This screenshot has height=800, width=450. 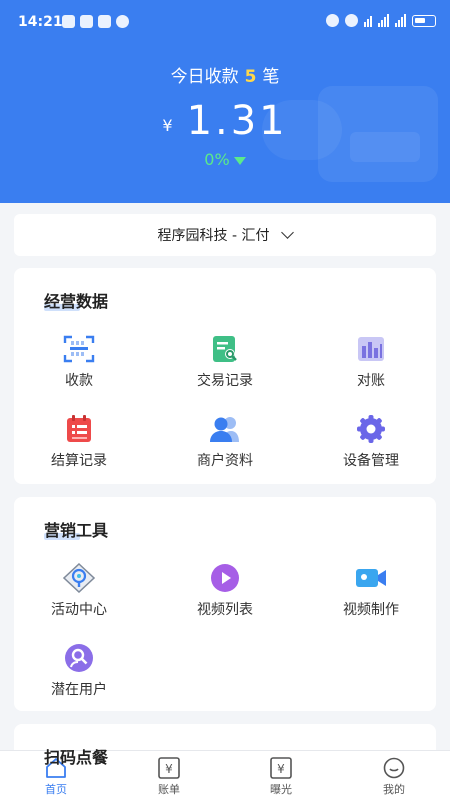 I want to click on location-icon, so click(x=351, y=20).